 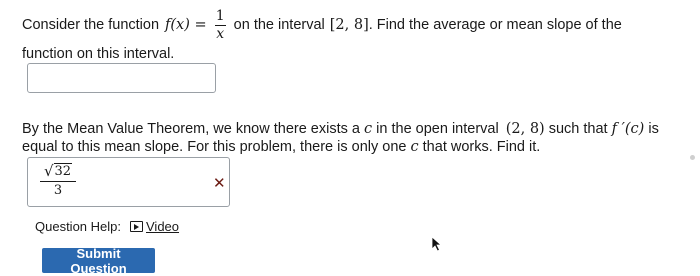 I want to click on variable-c: c, so click(x=368, y=129).